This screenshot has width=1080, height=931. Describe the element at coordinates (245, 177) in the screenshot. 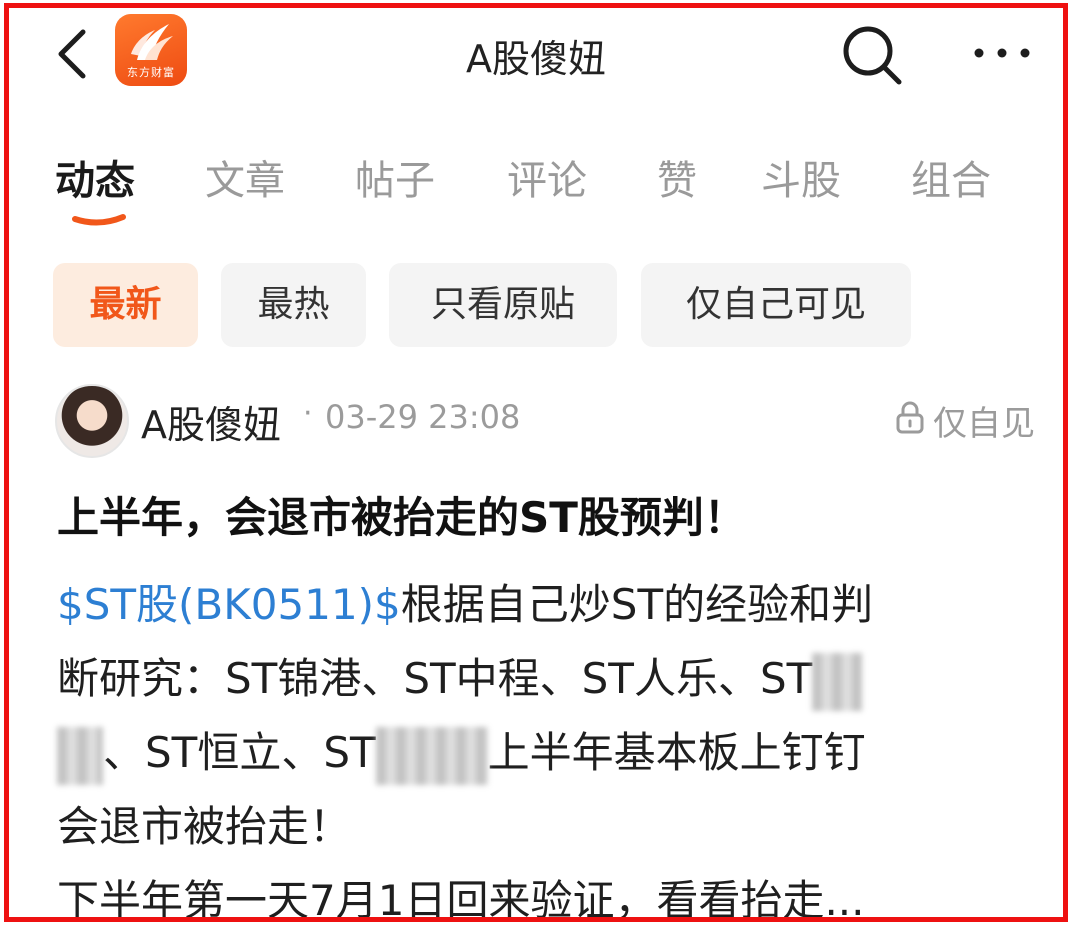

I see `tab-wenzhang: 文章` at that location.